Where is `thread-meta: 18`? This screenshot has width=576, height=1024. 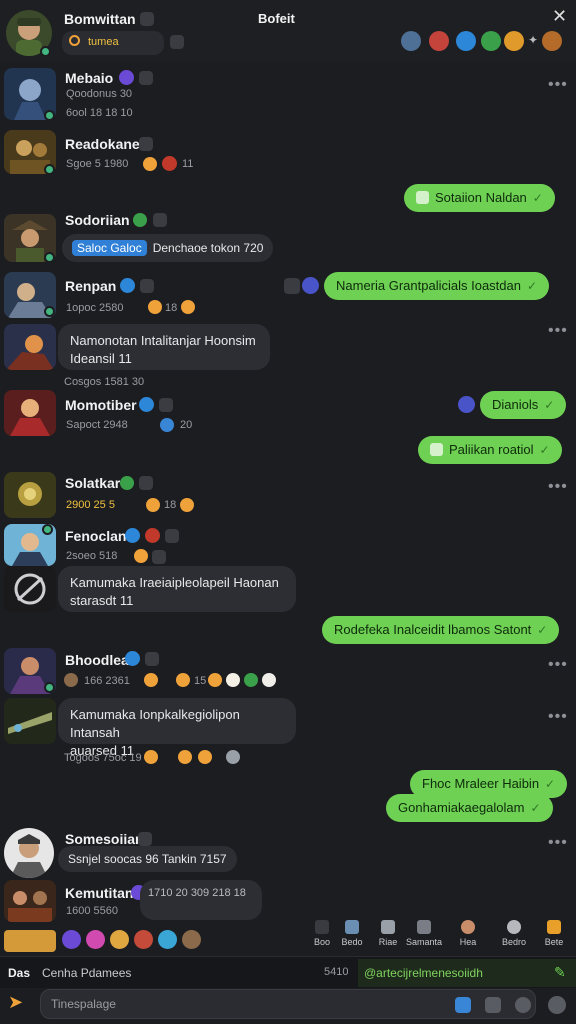 thread-meta: 18 is located at coordinates (170, 505).